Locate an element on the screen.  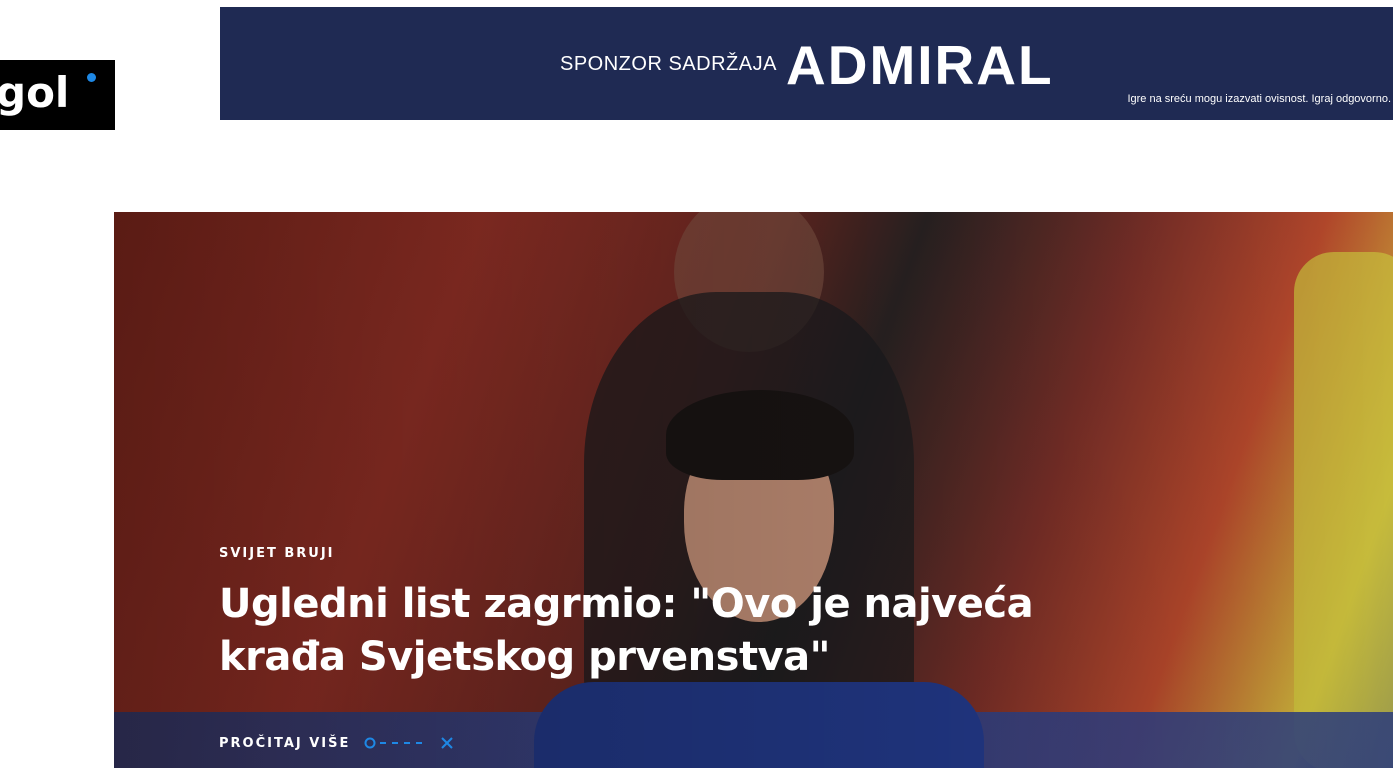
logo-dot-icon is located at coordinates (91, 77).